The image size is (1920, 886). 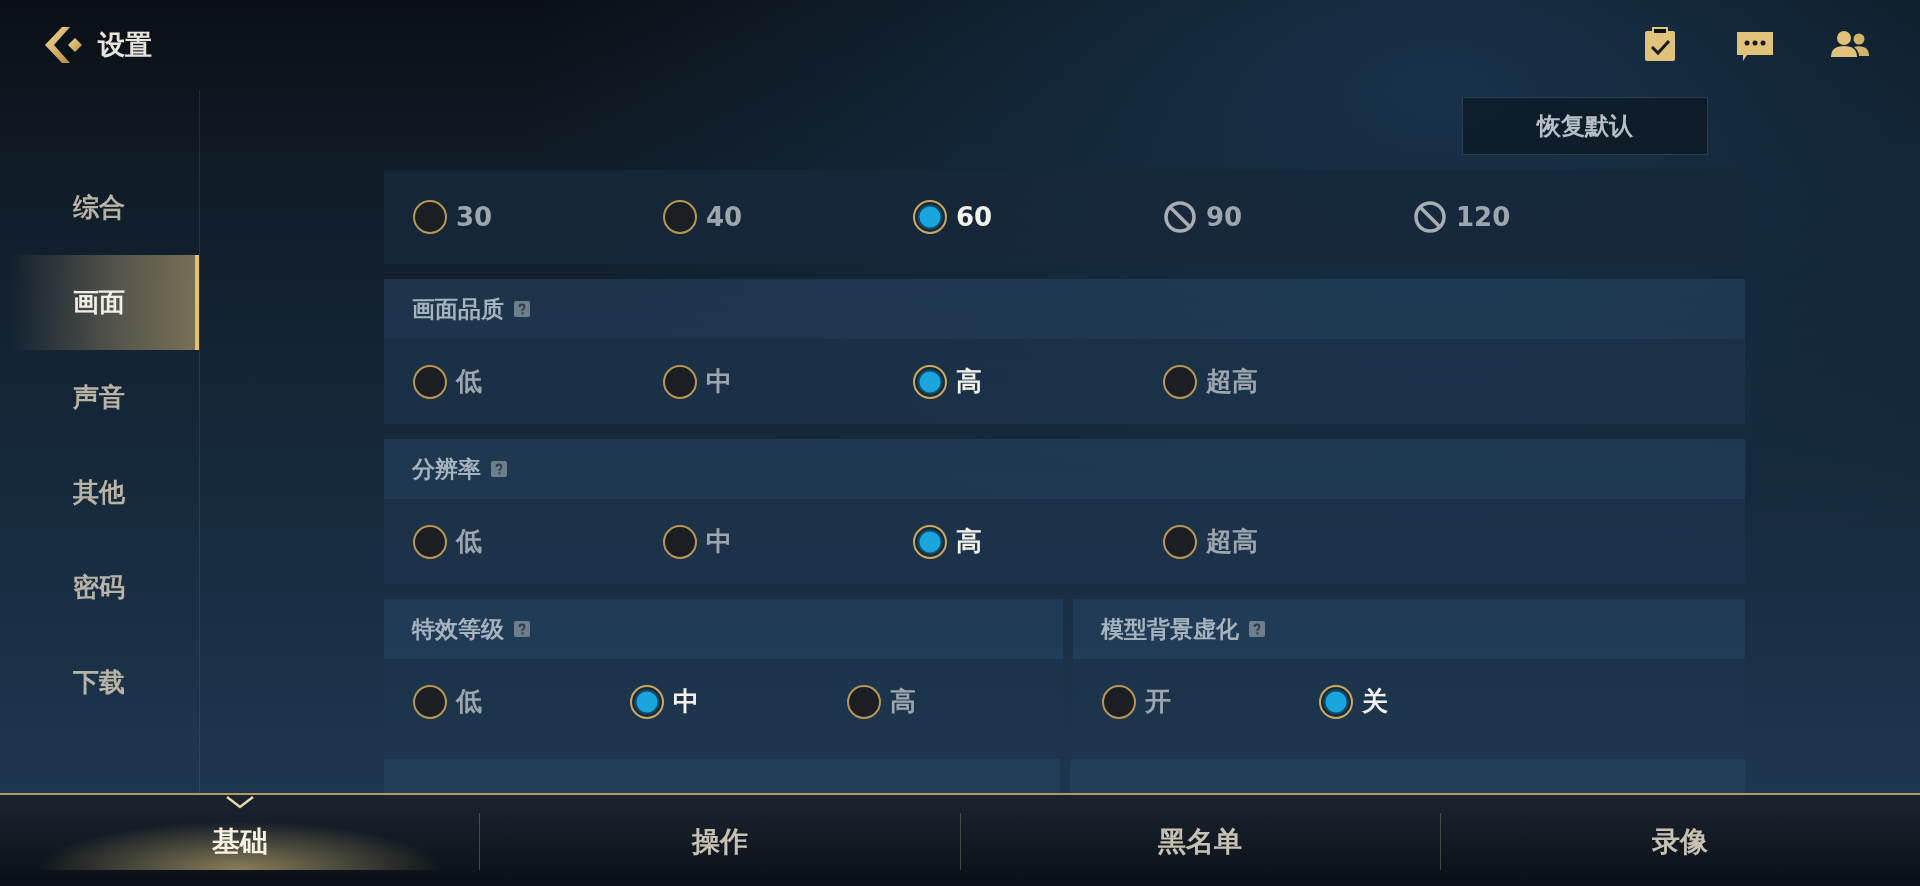 What do you see at coordinates (99, 207) in the screenshot?
I see `sidebar-item: 综合` at bounding box center [99, 207].